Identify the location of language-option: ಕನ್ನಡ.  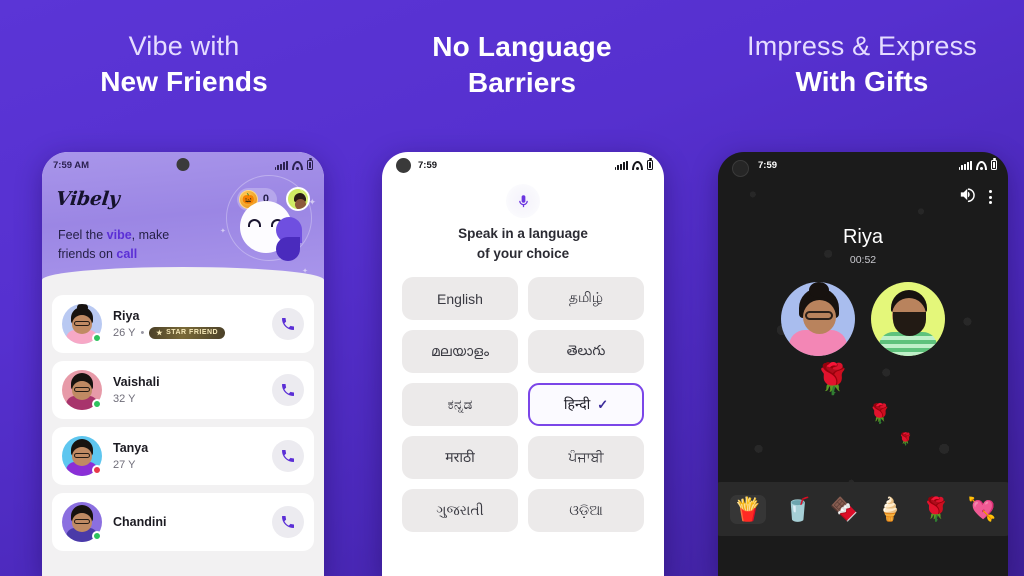
(460, 405).